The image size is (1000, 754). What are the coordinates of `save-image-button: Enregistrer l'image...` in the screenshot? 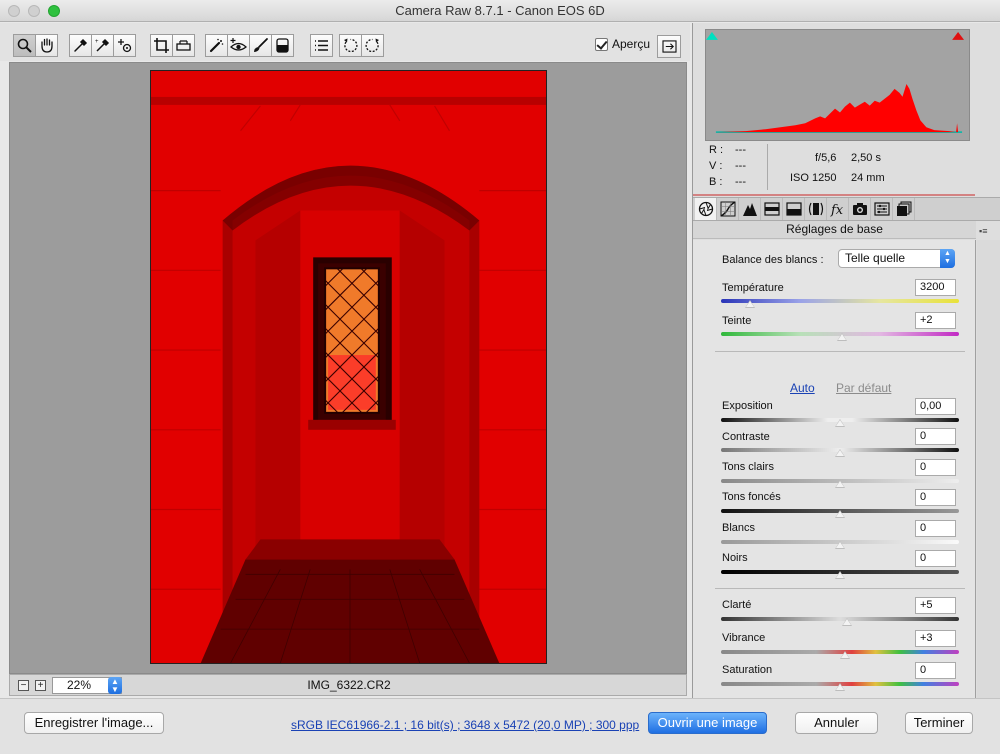 It's located at (94, 723).